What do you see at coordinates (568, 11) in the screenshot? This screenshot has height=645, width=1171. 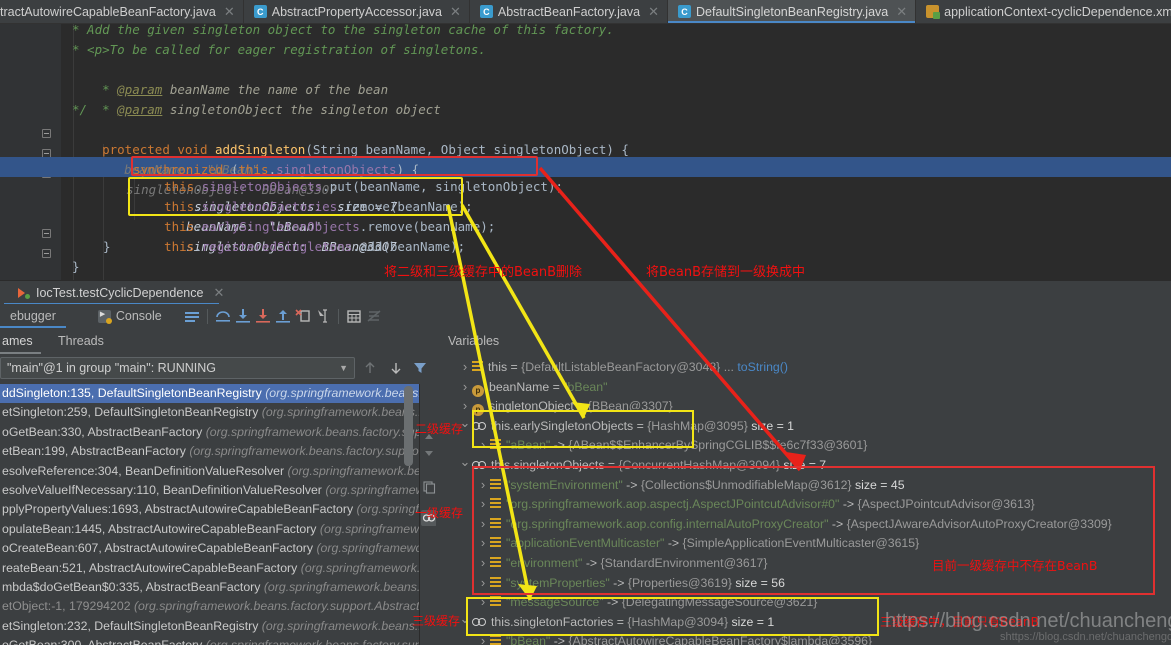 I see `editor-tab-2: C AbstractBeanFactory.java ✕` at bounding box center [568, 11].